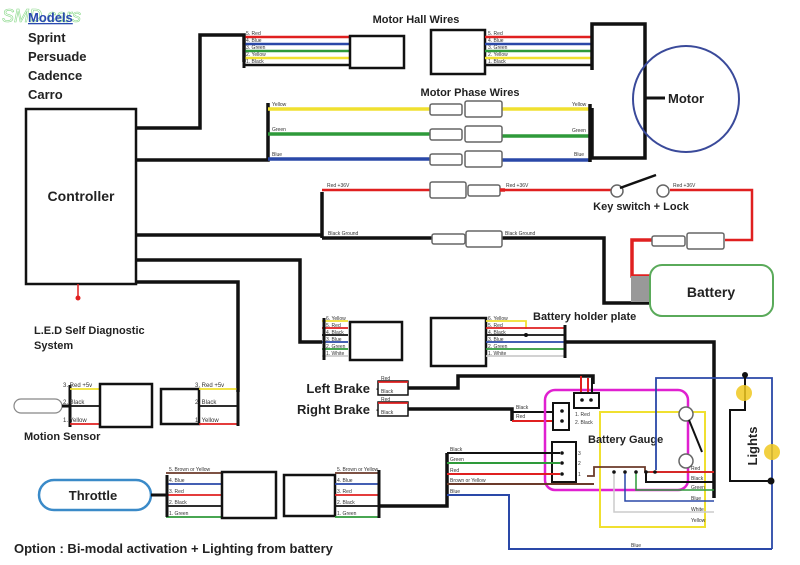 The image size is (800, 565). Describe the element at coordinates (579, 454) in the screenshot. I see `gauge-pin-label: 3` at that location.